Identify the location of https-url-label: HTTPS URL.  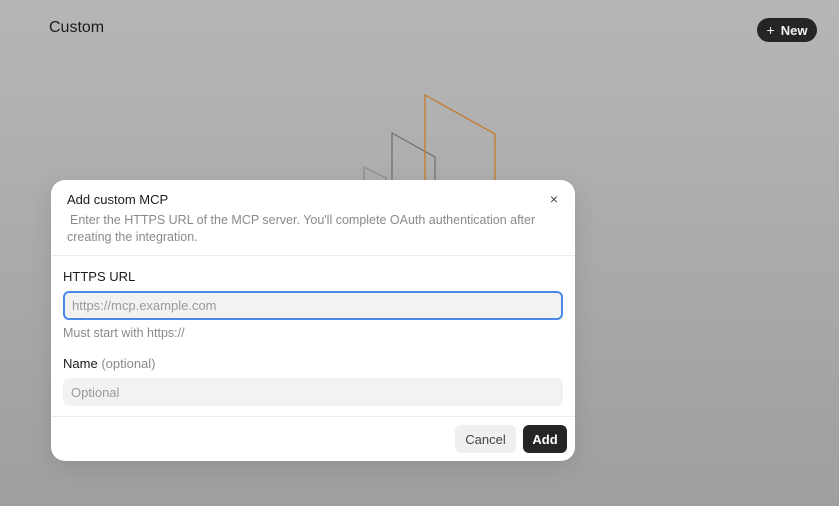
(99, 276).